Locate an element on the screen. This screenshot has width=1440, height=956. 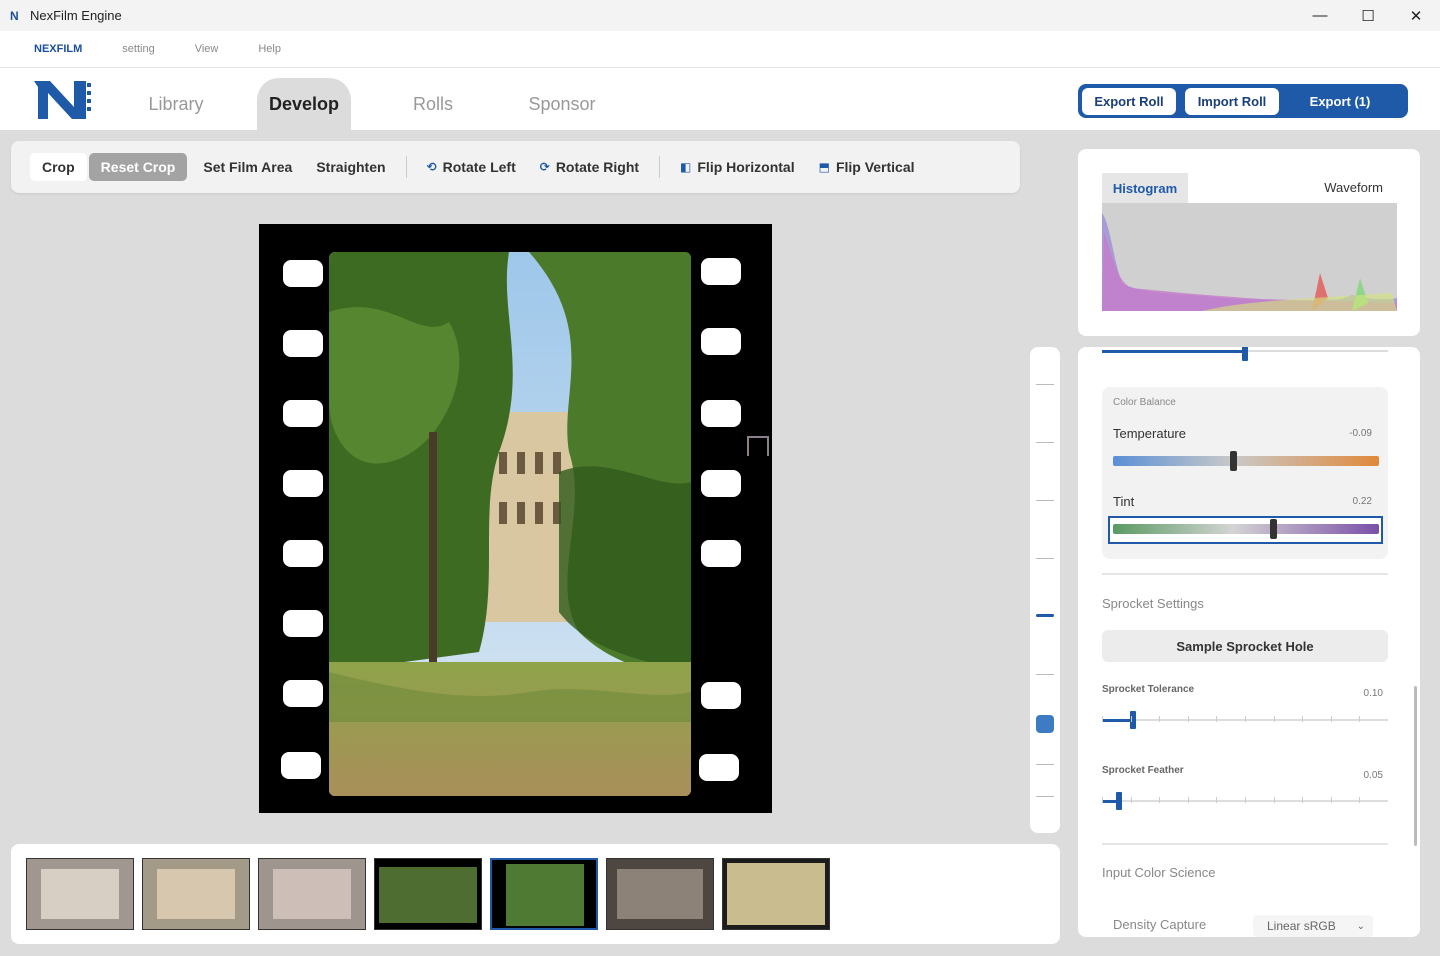
film-thumbnail-selected is located at coordinates (544, 894).